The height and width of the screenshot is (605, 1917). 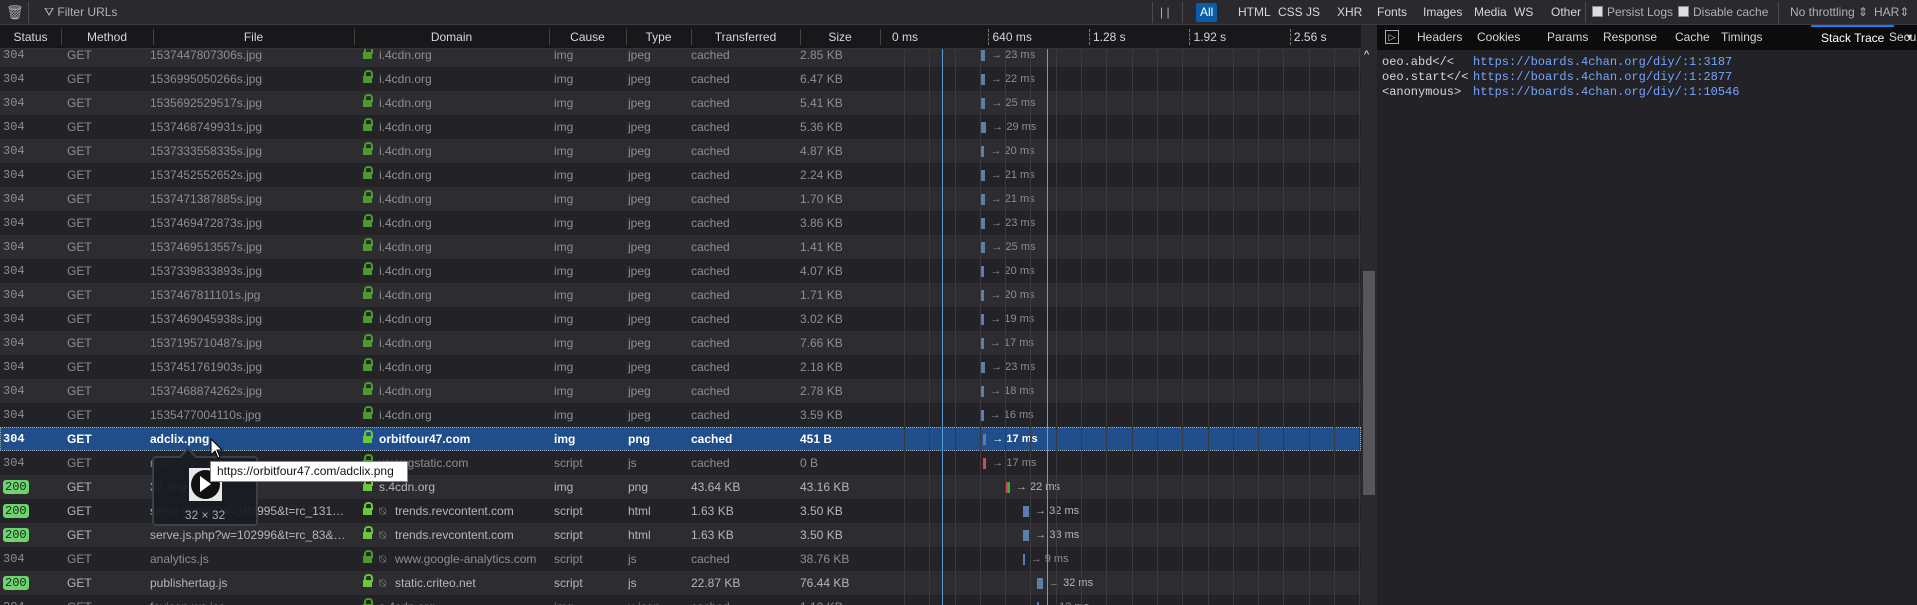 What do you see at coordinates (816, 439) in the screenshot?
I see `size: 451 B` at bounding box center [816, 439].